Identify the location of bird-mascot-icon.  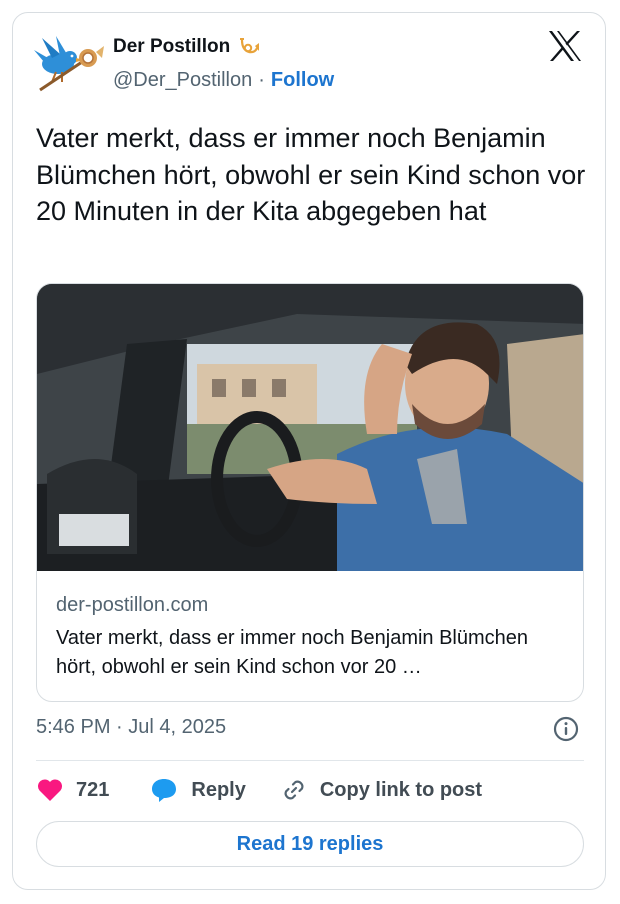
(59, 59).